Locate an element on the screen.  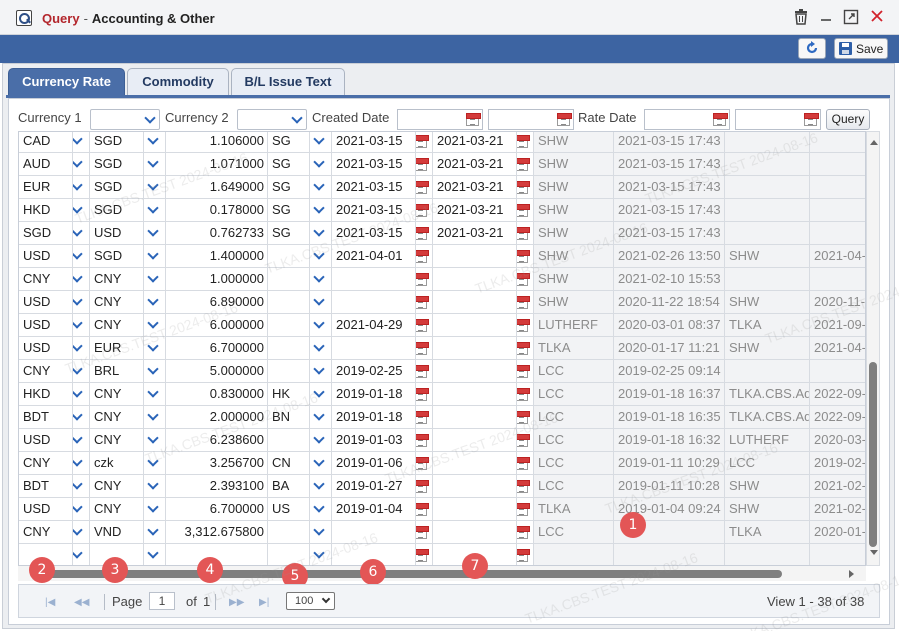
last-page-icon: ▶| is located at coordinates (264, 602).